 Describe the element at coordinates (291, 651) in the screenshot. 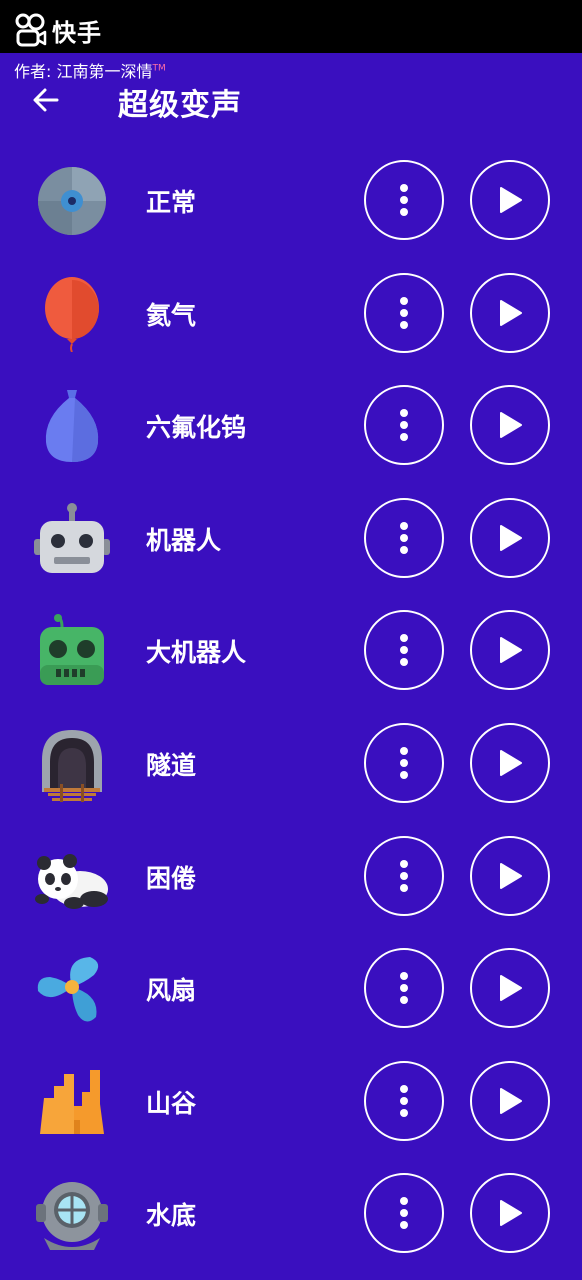

I see `voice-row-big-robot: 大机器人` at that location.